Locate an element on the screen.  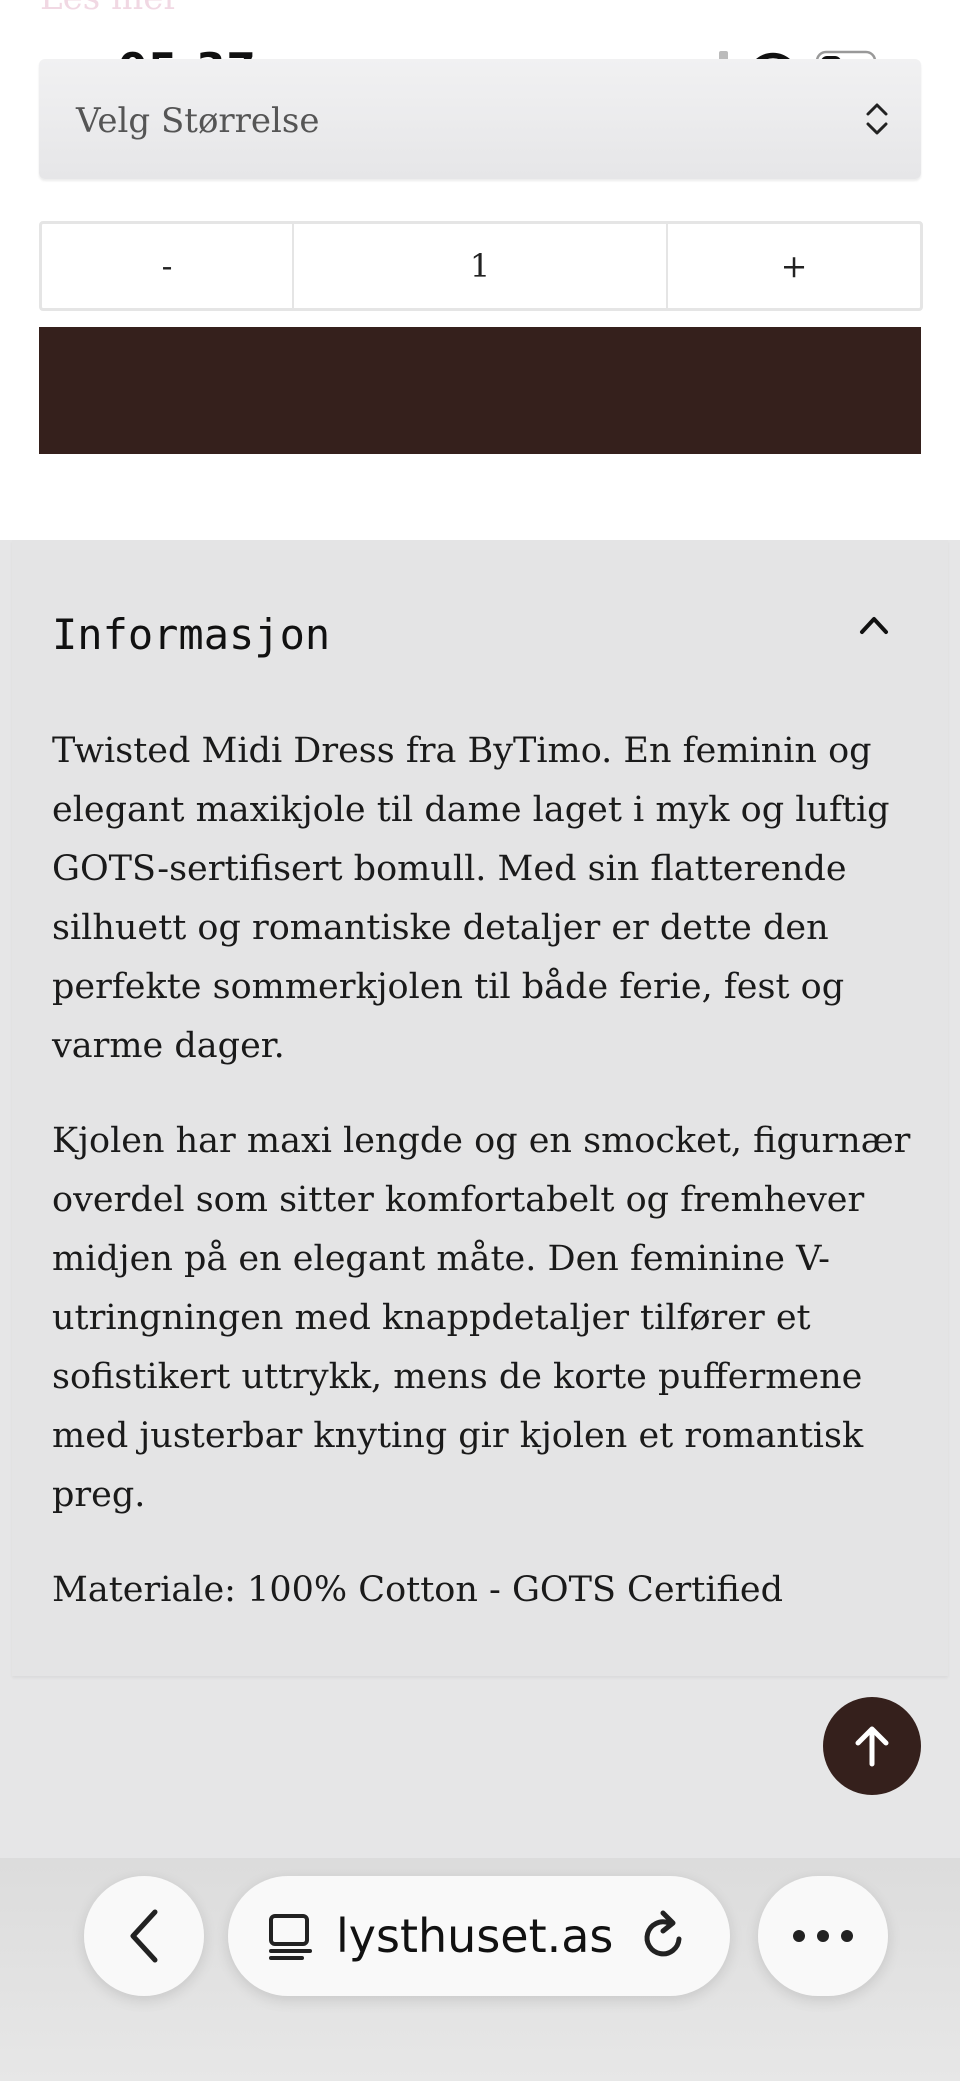
arrow-up-icon is located at coordinates (872, 1746).